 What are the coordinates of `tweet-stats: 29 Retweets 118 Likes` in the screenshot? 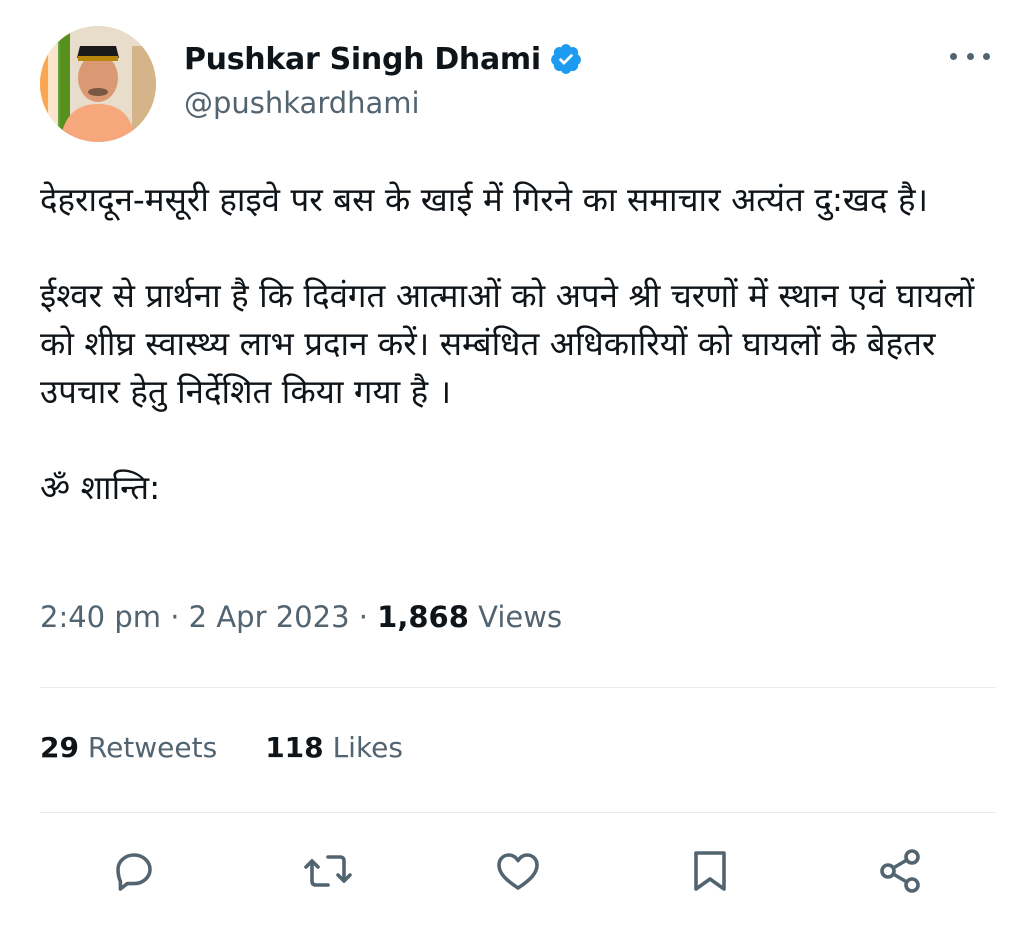 It's located at (245, 747).